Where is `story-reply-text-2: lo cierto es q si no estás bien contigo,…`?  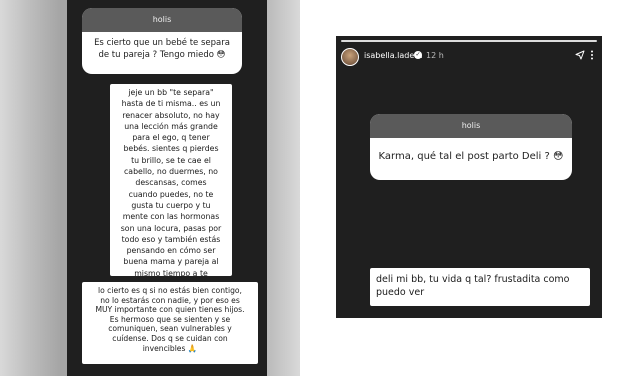 story-reply-text-2: lo cierto es q si no estás bien contigo,… is located at coordinates (170, 323).